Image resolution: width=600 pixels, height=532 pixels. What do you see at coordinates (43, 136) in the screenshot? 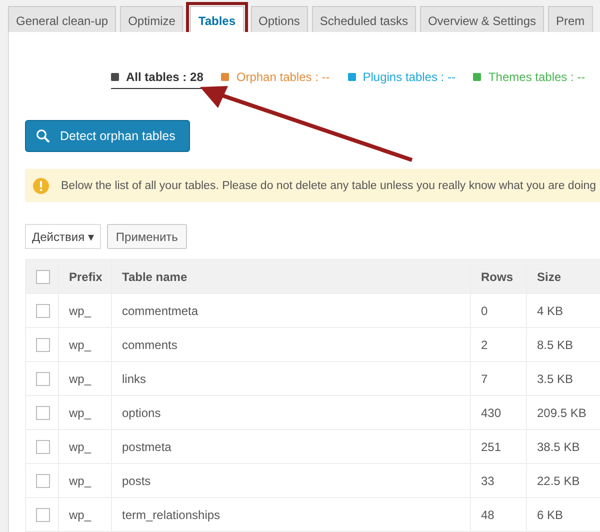
I see `search-icon` at bounding box center [43, 136].